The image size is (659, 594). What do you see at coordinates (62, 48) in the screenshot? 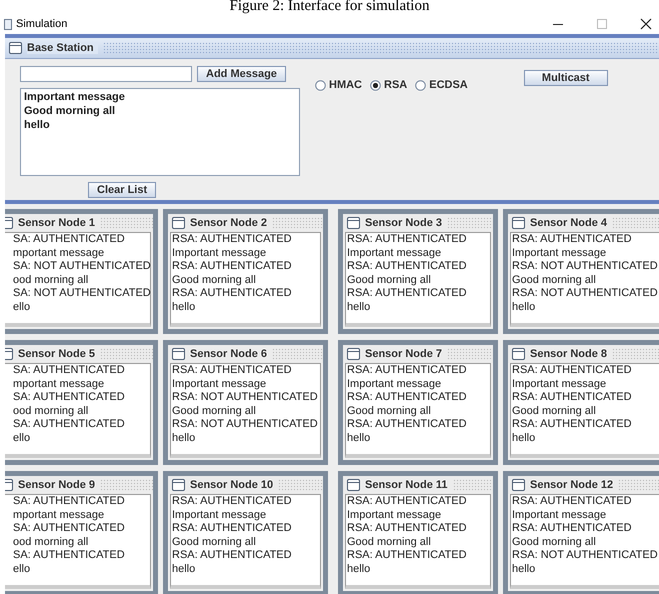
I see `panel-title: Base Station` at bounding box center [62, 48].